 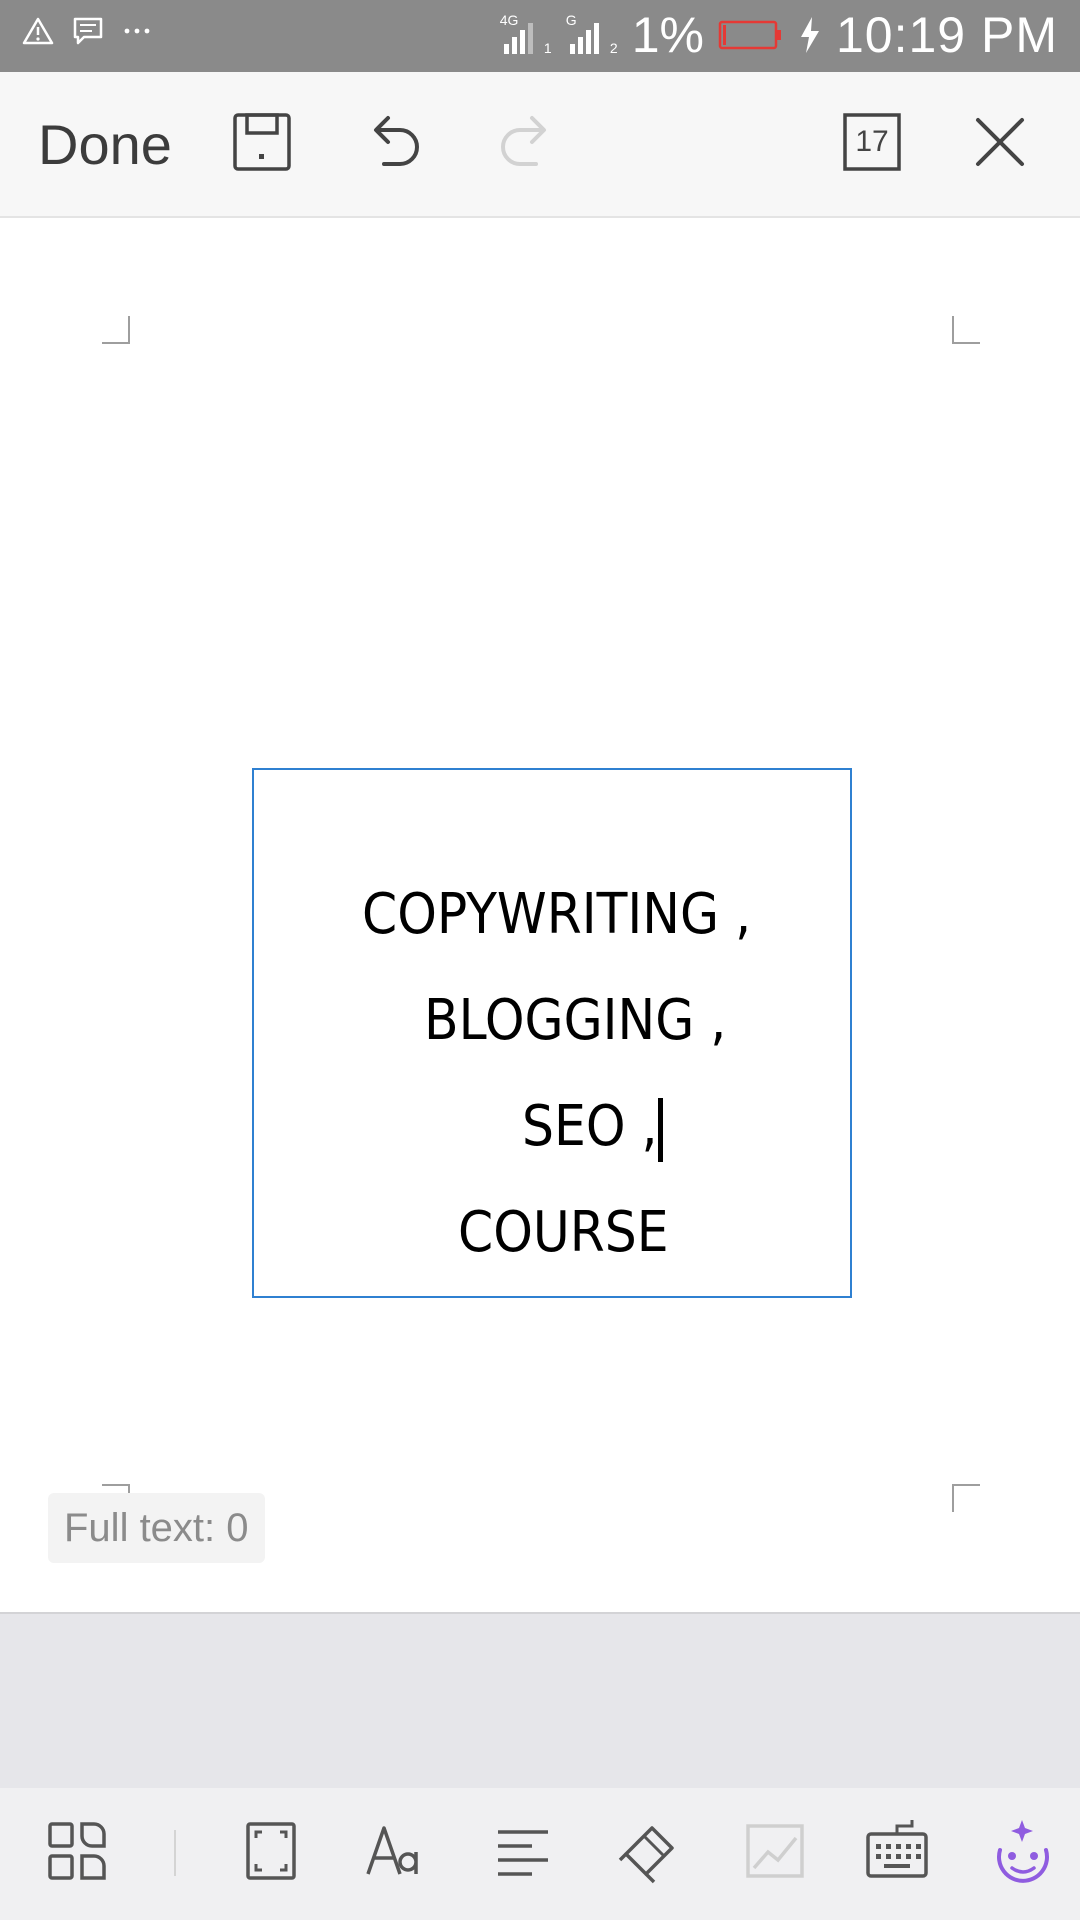 I want to click on done-button: Done, so click(x=105, y=144).